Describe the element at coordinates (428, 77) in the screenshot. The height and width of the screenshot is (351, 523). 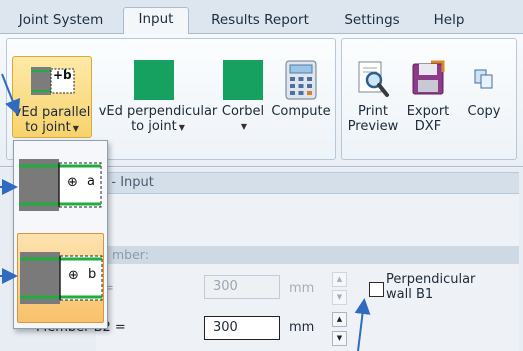
I see `export-dxf-icon` at that location.